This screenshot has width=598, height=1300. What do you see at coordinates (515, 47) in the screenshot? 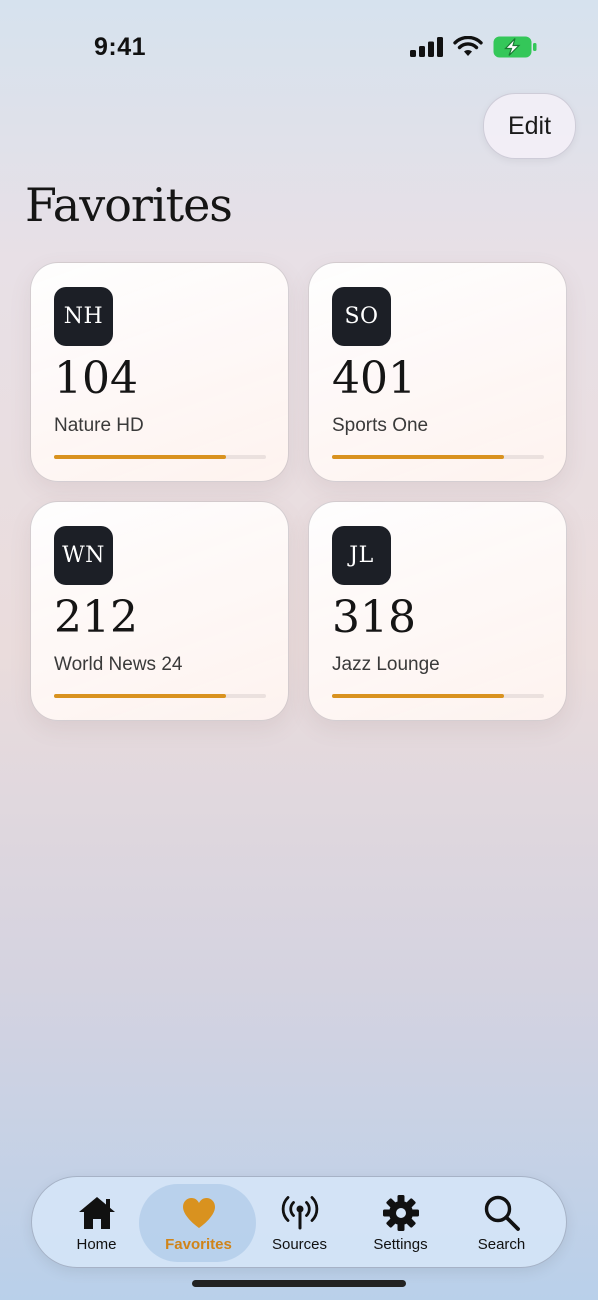
I see `battery-charging-icon` at bounding box center [515, 47].